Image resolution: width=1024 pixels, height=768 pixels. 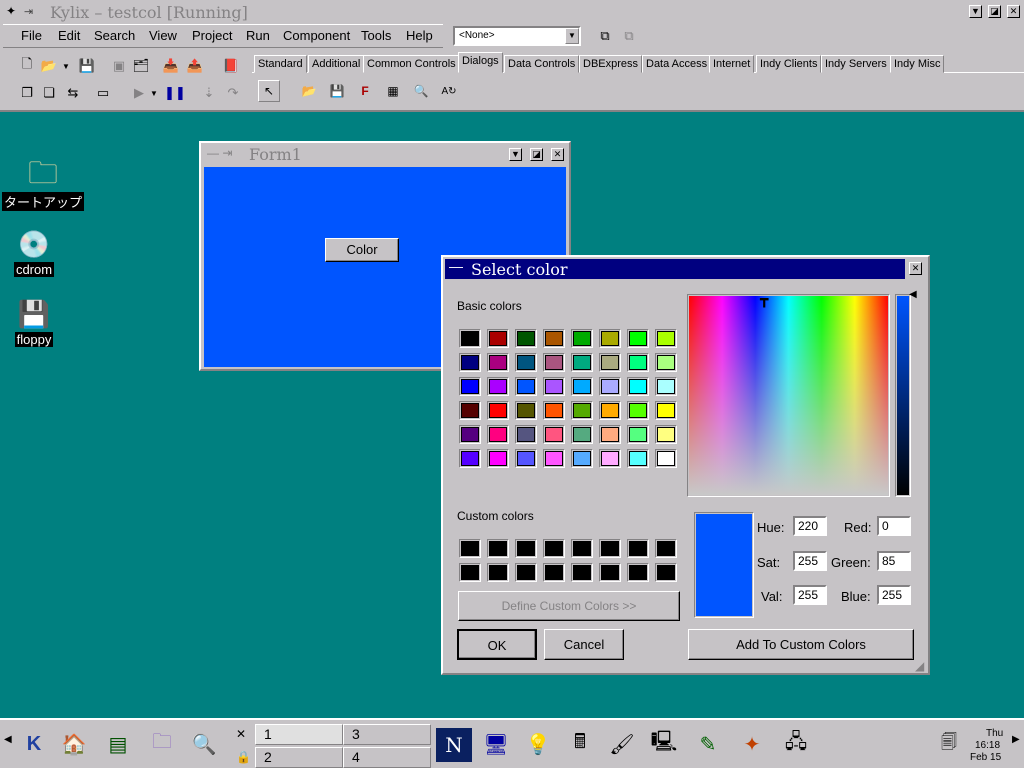 I want to click on panel-hide-right-icon: ▶, so click(x=1016, y=739).